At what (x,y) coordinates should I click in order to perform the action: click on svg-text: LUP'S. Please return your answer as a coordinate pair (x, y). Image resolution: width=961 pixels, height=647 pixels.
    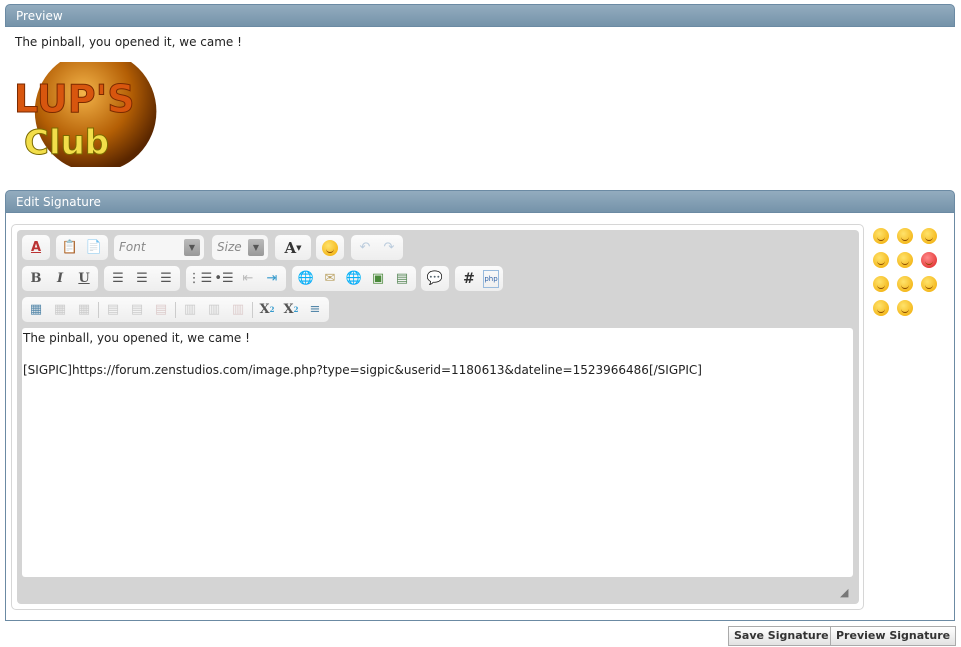
    Looking at the image, I should click on (74, 99).